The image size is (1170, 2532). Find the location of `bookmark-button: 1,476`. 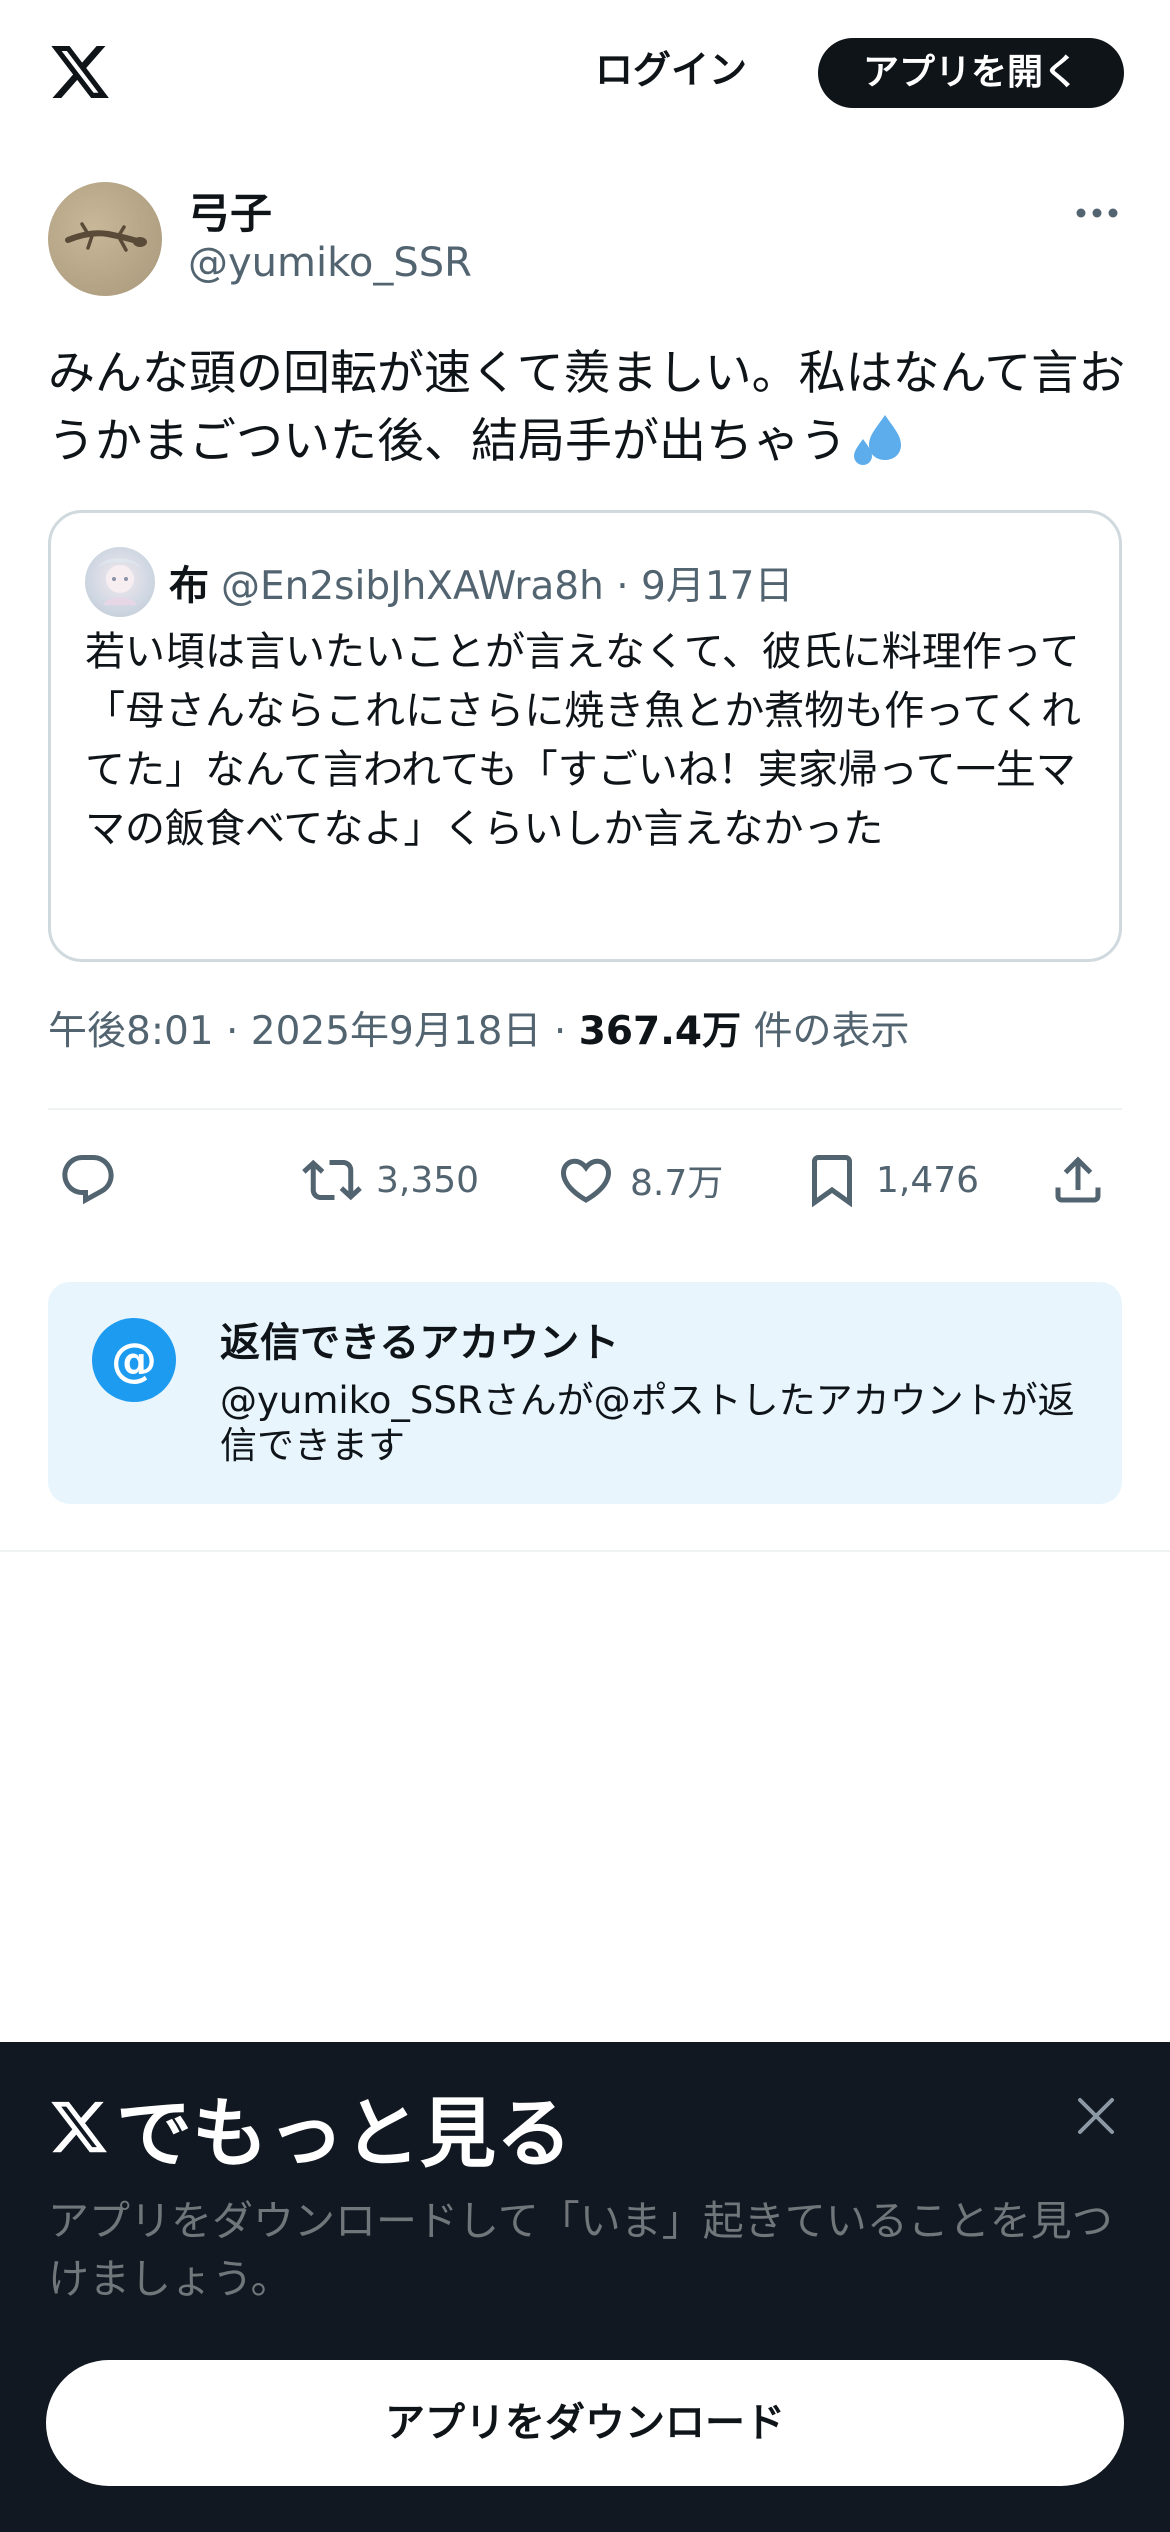

bookmark-button: 1,476 is located at coordinates (890, 1180).